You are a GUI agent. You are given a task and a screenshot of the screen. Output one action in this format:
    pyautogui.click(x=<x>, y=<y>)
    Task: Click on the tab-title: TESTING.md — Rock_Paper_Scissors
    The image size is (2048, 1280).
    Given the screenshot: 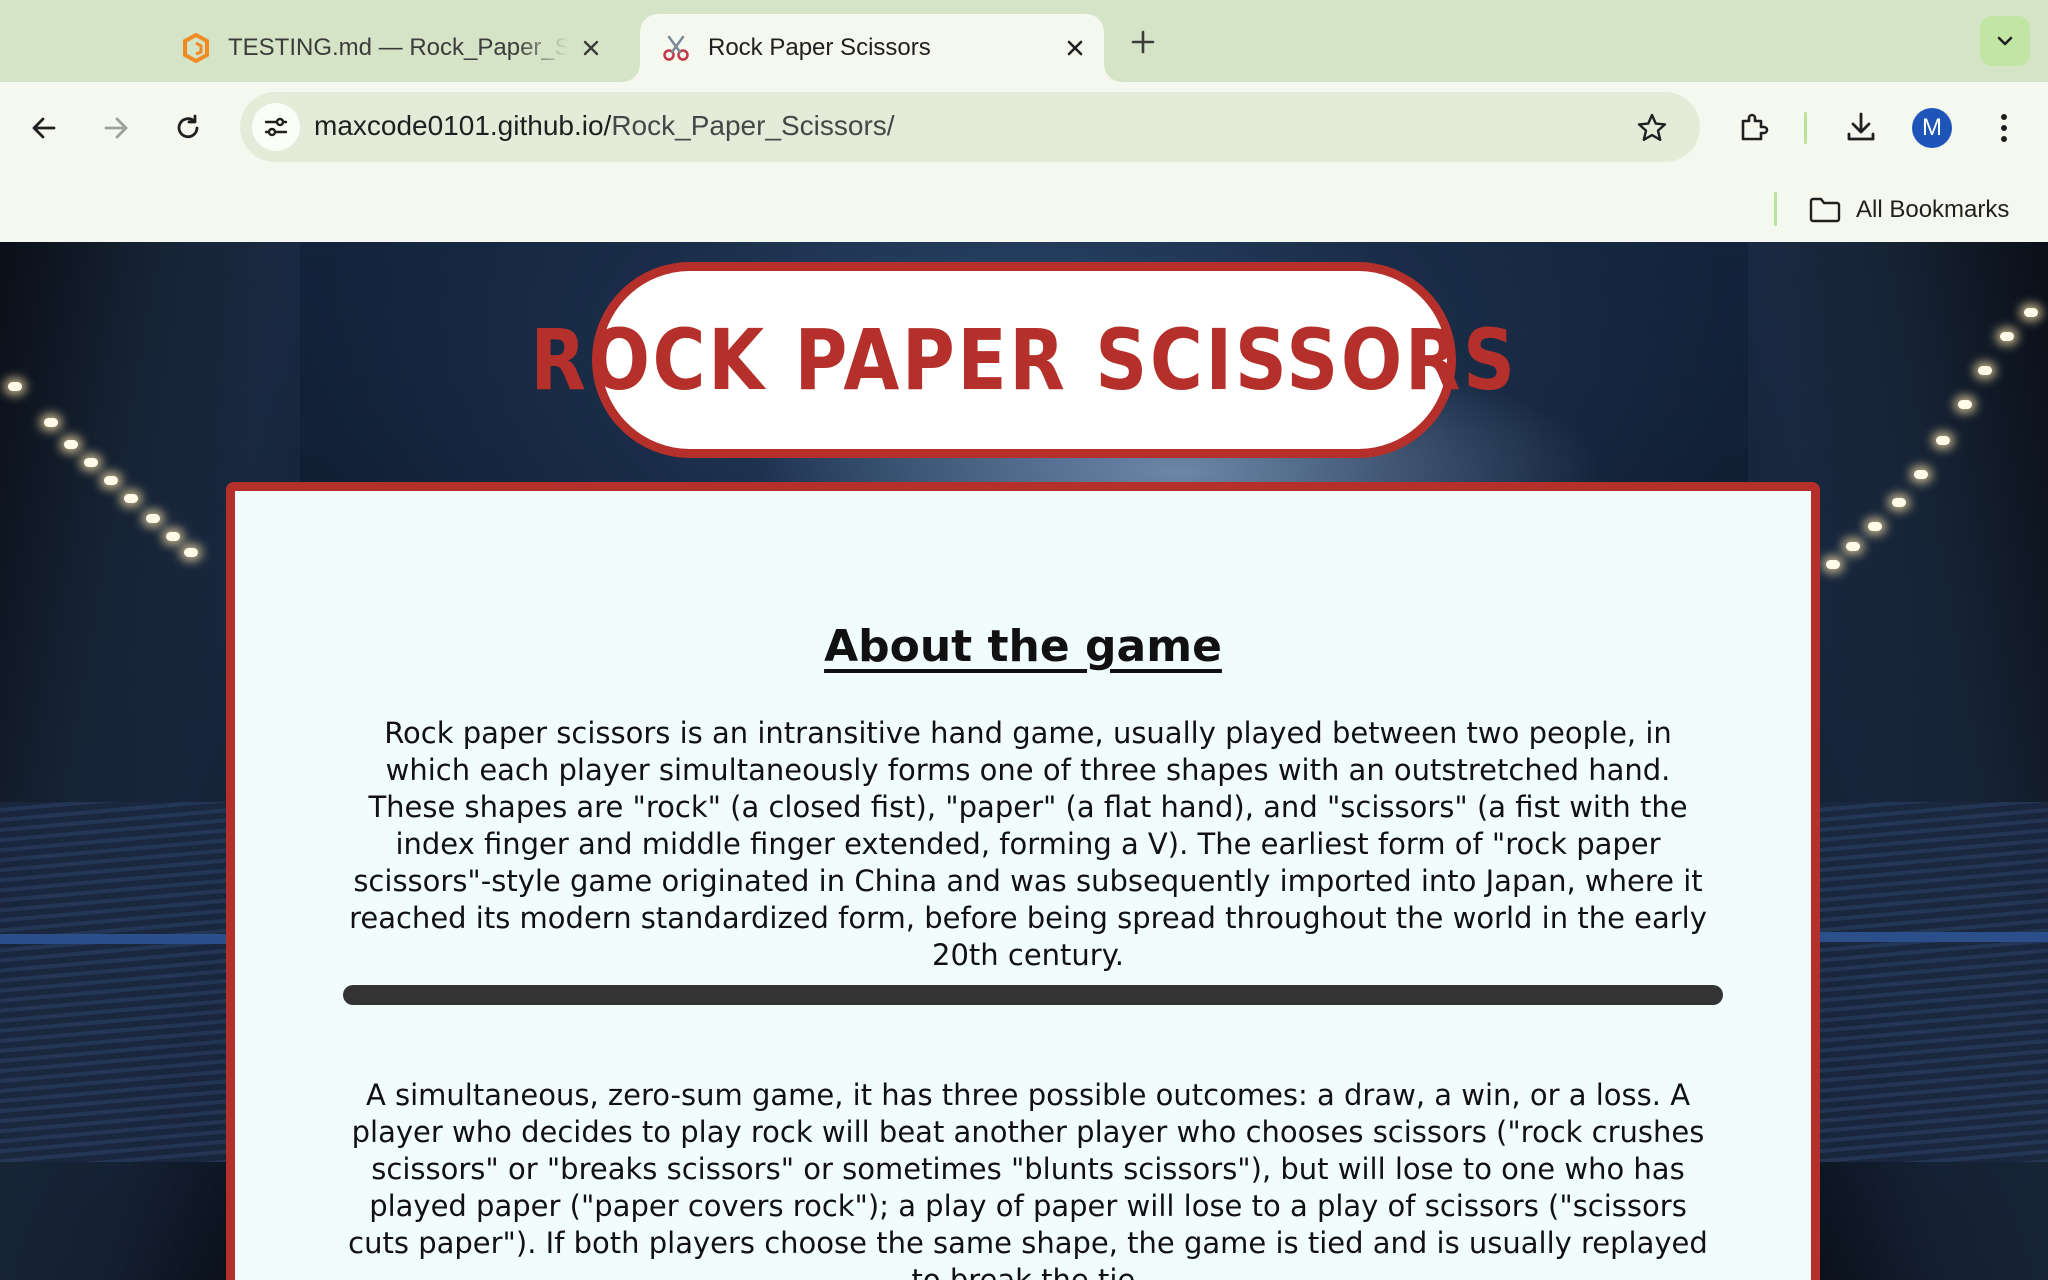 What is the action you would take?
    pyautogui.click(x=398, y=47)
    